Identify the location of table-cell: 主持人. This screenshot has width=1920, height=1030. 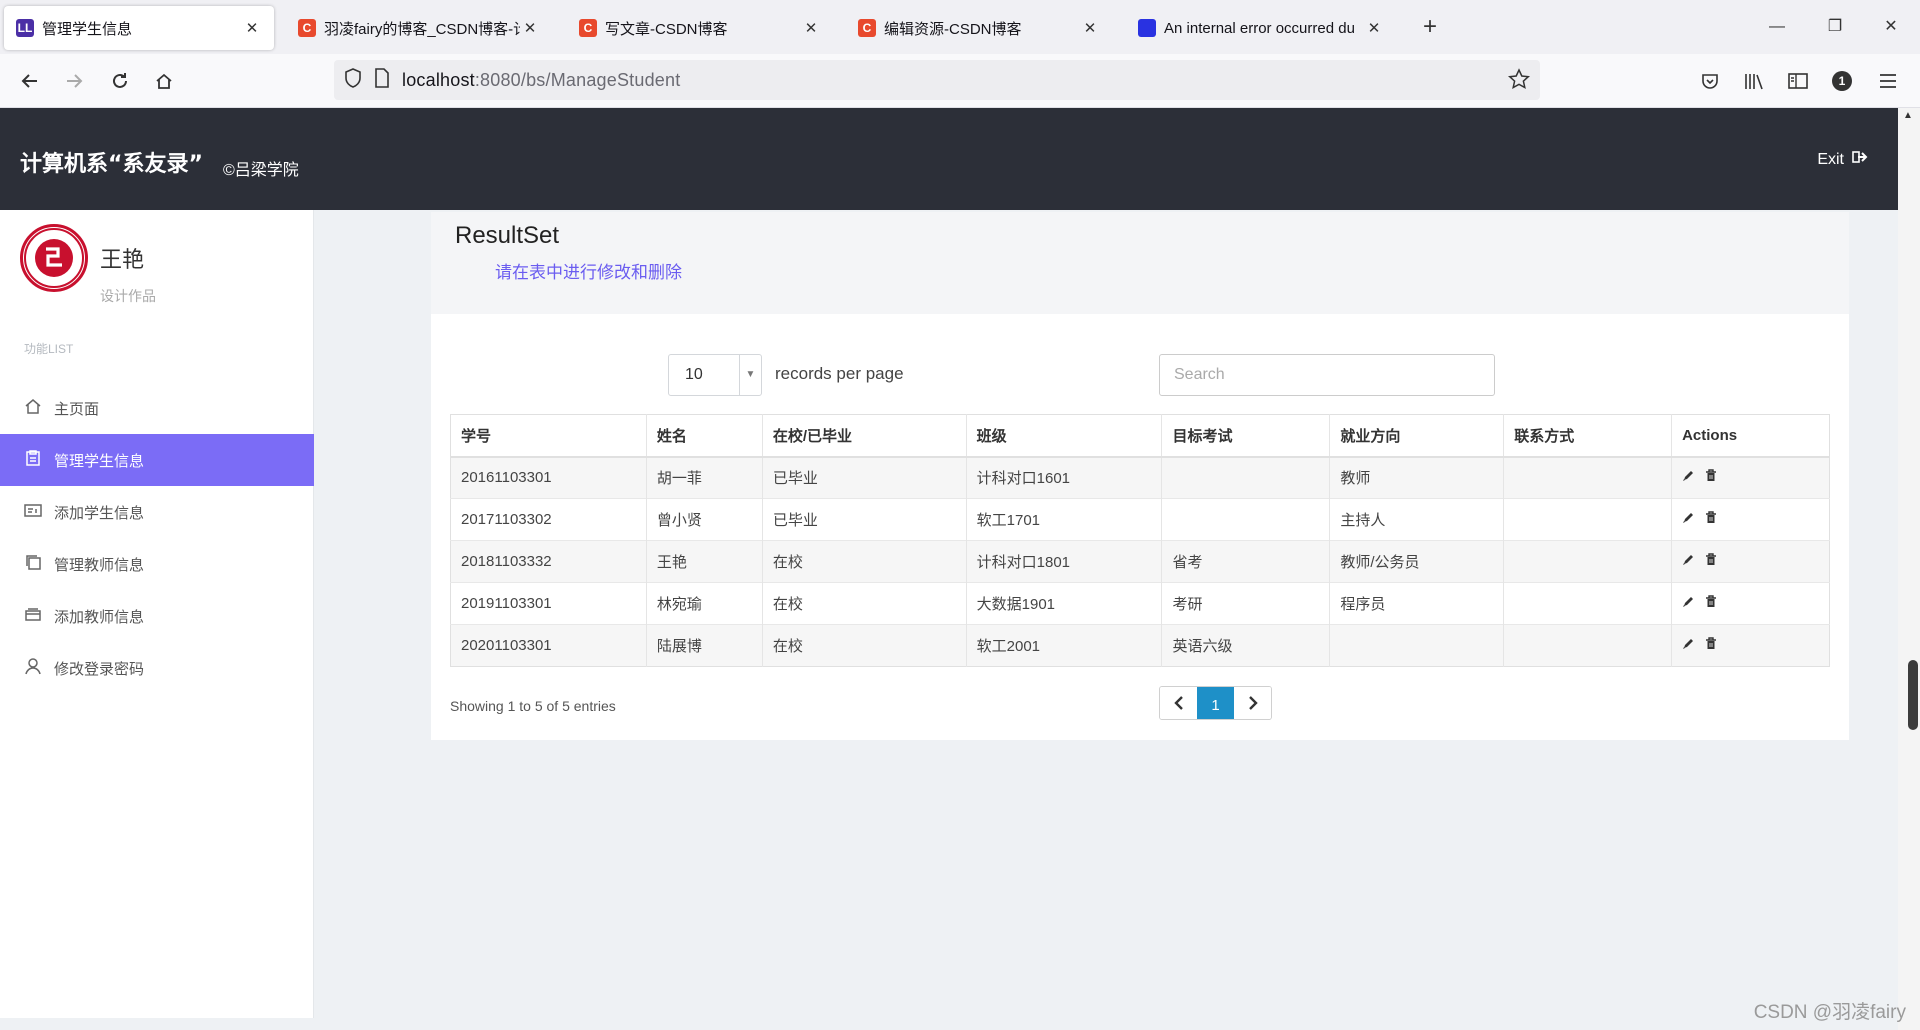
(1416, 519).